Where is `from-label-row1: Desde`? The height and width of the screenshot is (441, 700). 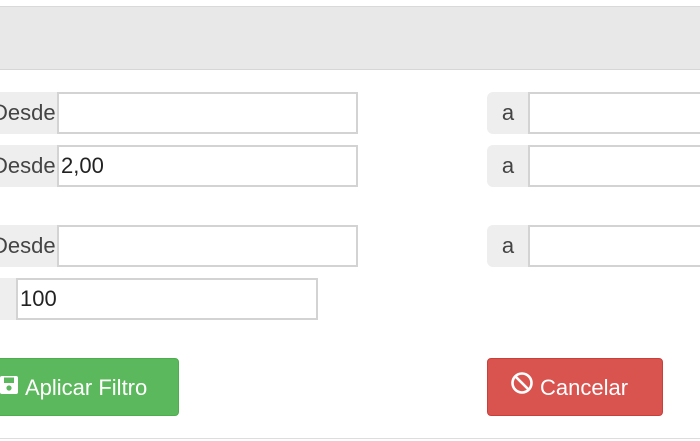
from-label-row1: Desde is located at coordinates (29, 113).